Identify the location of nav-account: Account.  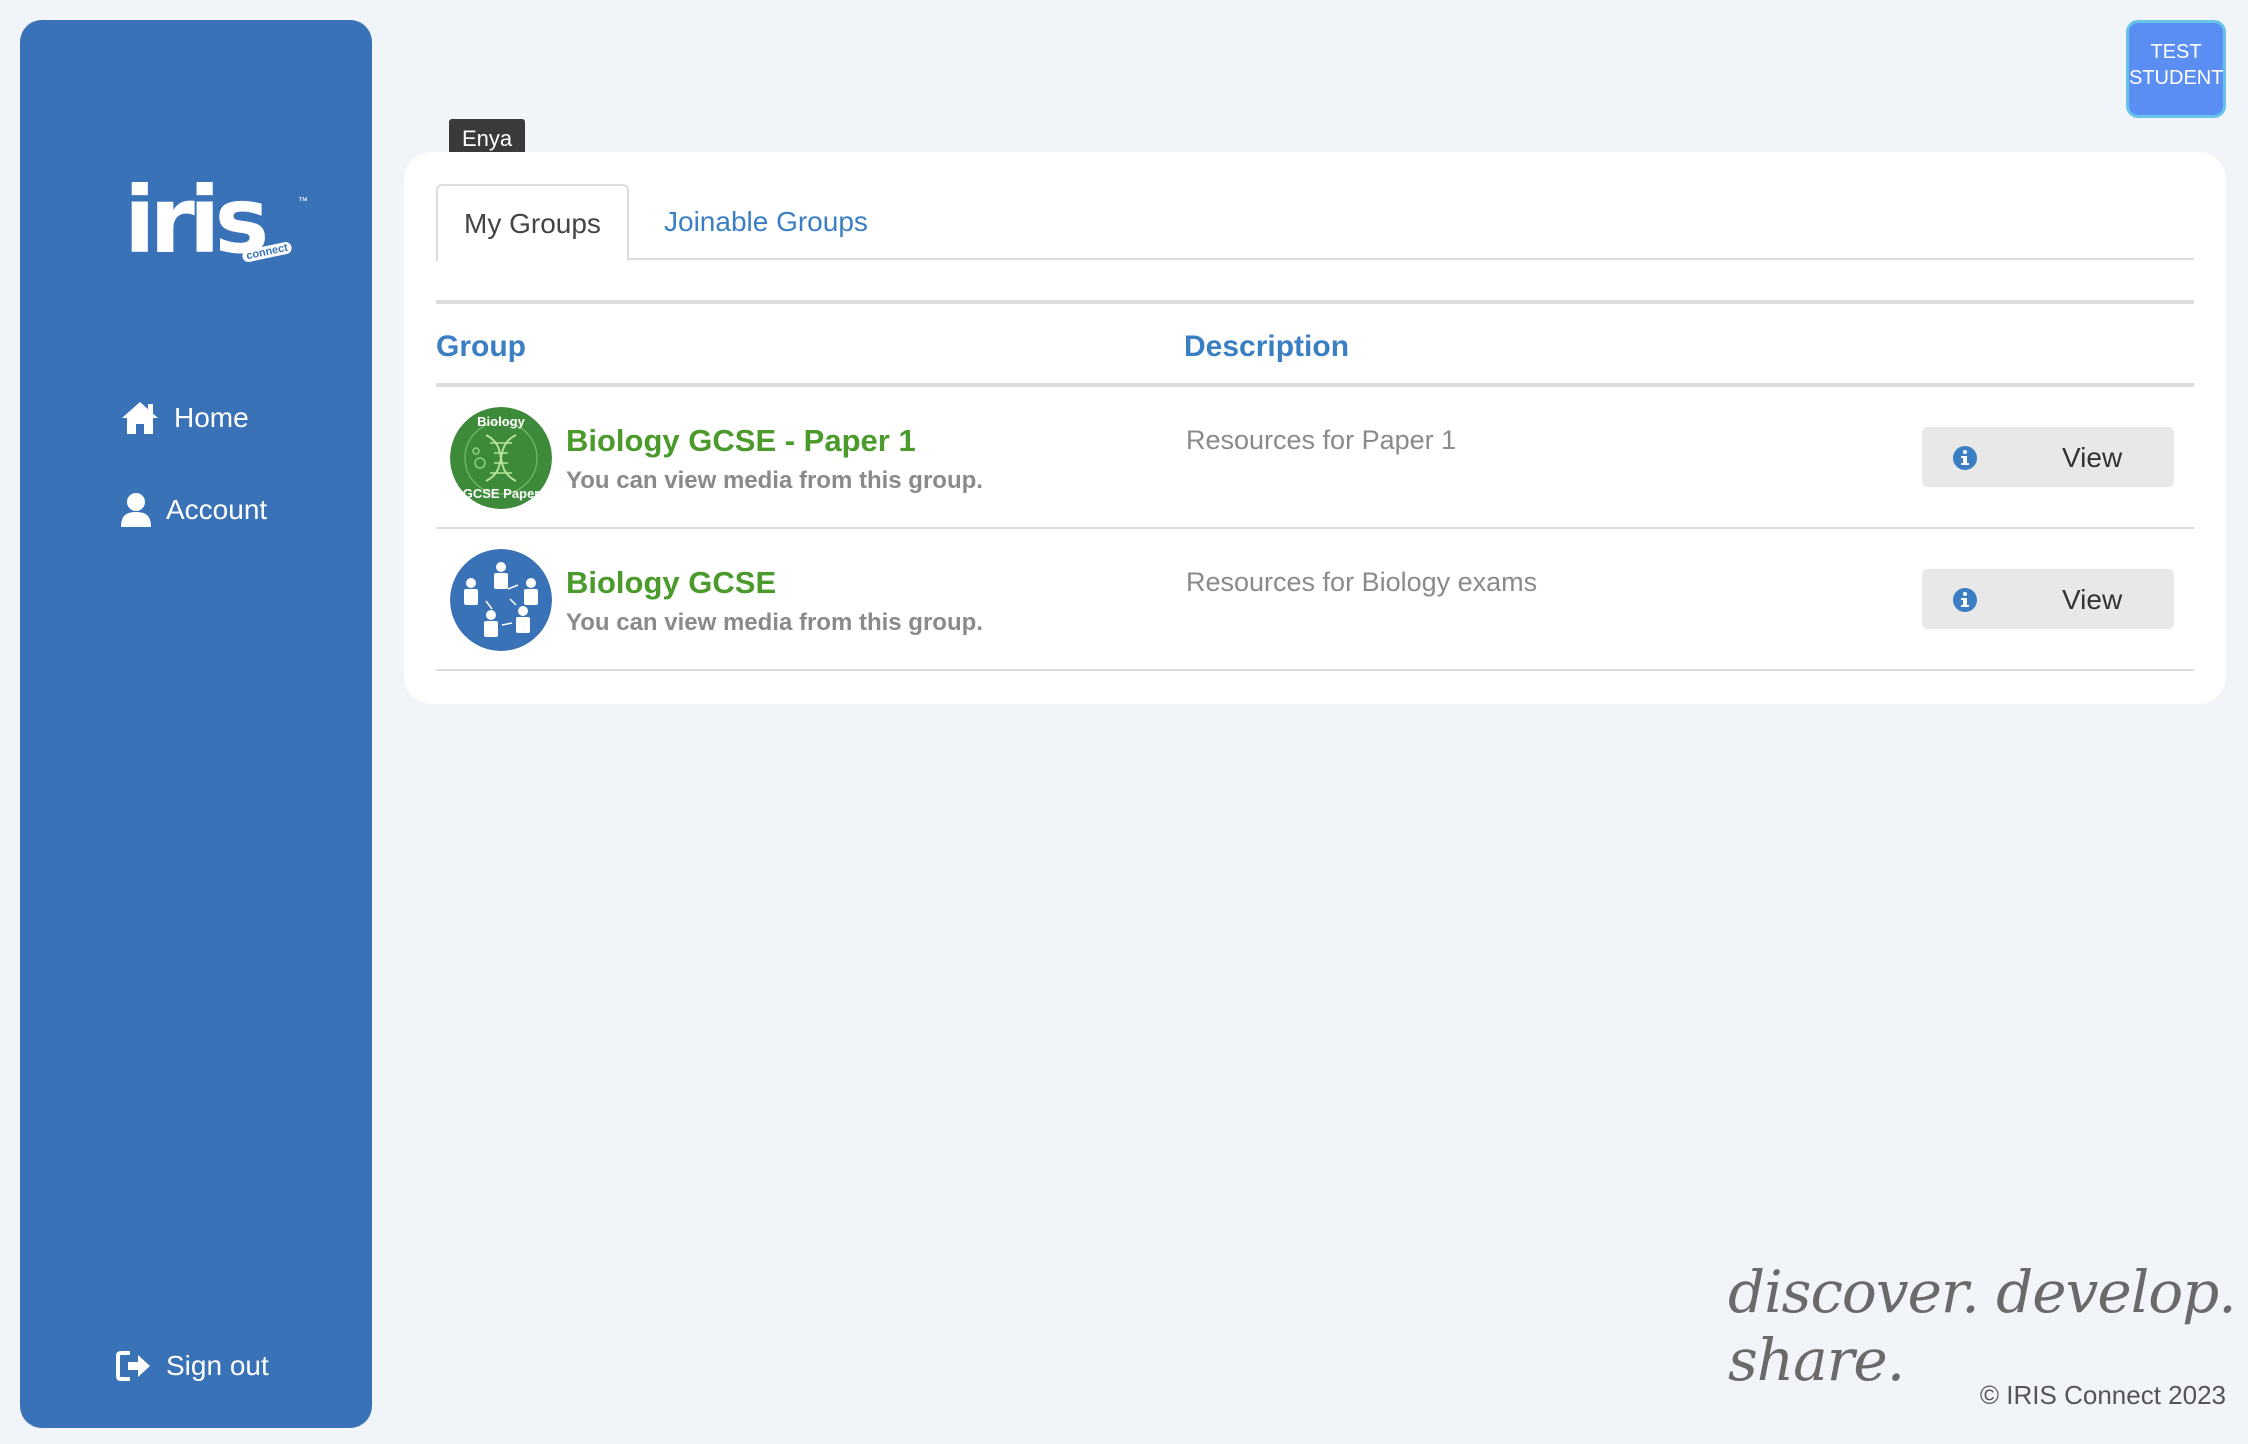
(193, 510).